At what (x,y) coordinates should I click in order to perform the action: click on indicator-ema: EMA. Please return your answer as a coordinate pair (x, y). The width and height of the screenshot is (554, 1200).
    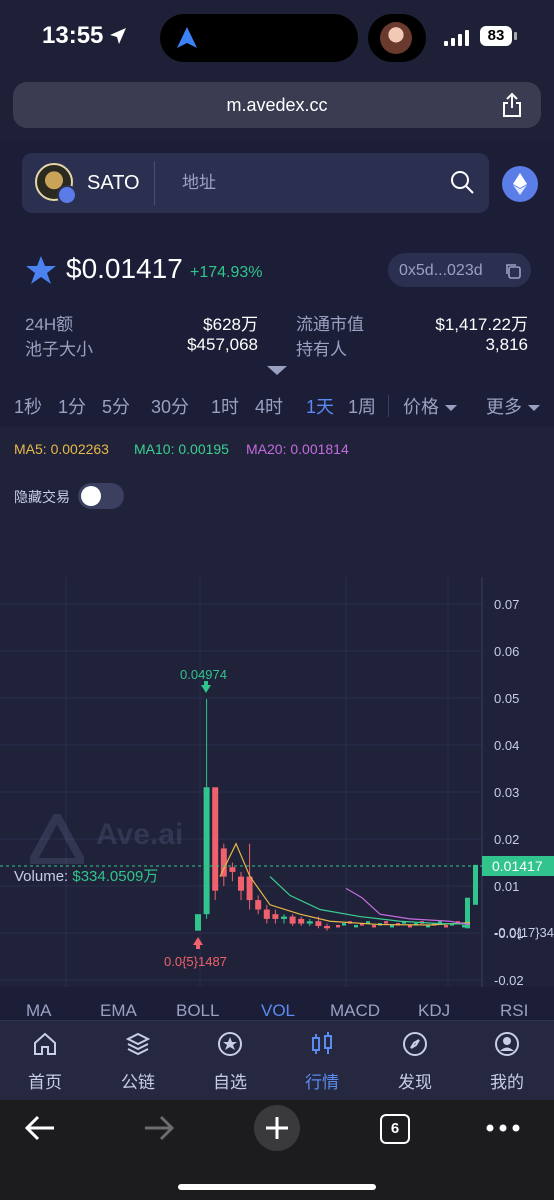
    Looking at the image, I should click on (118, 1009).